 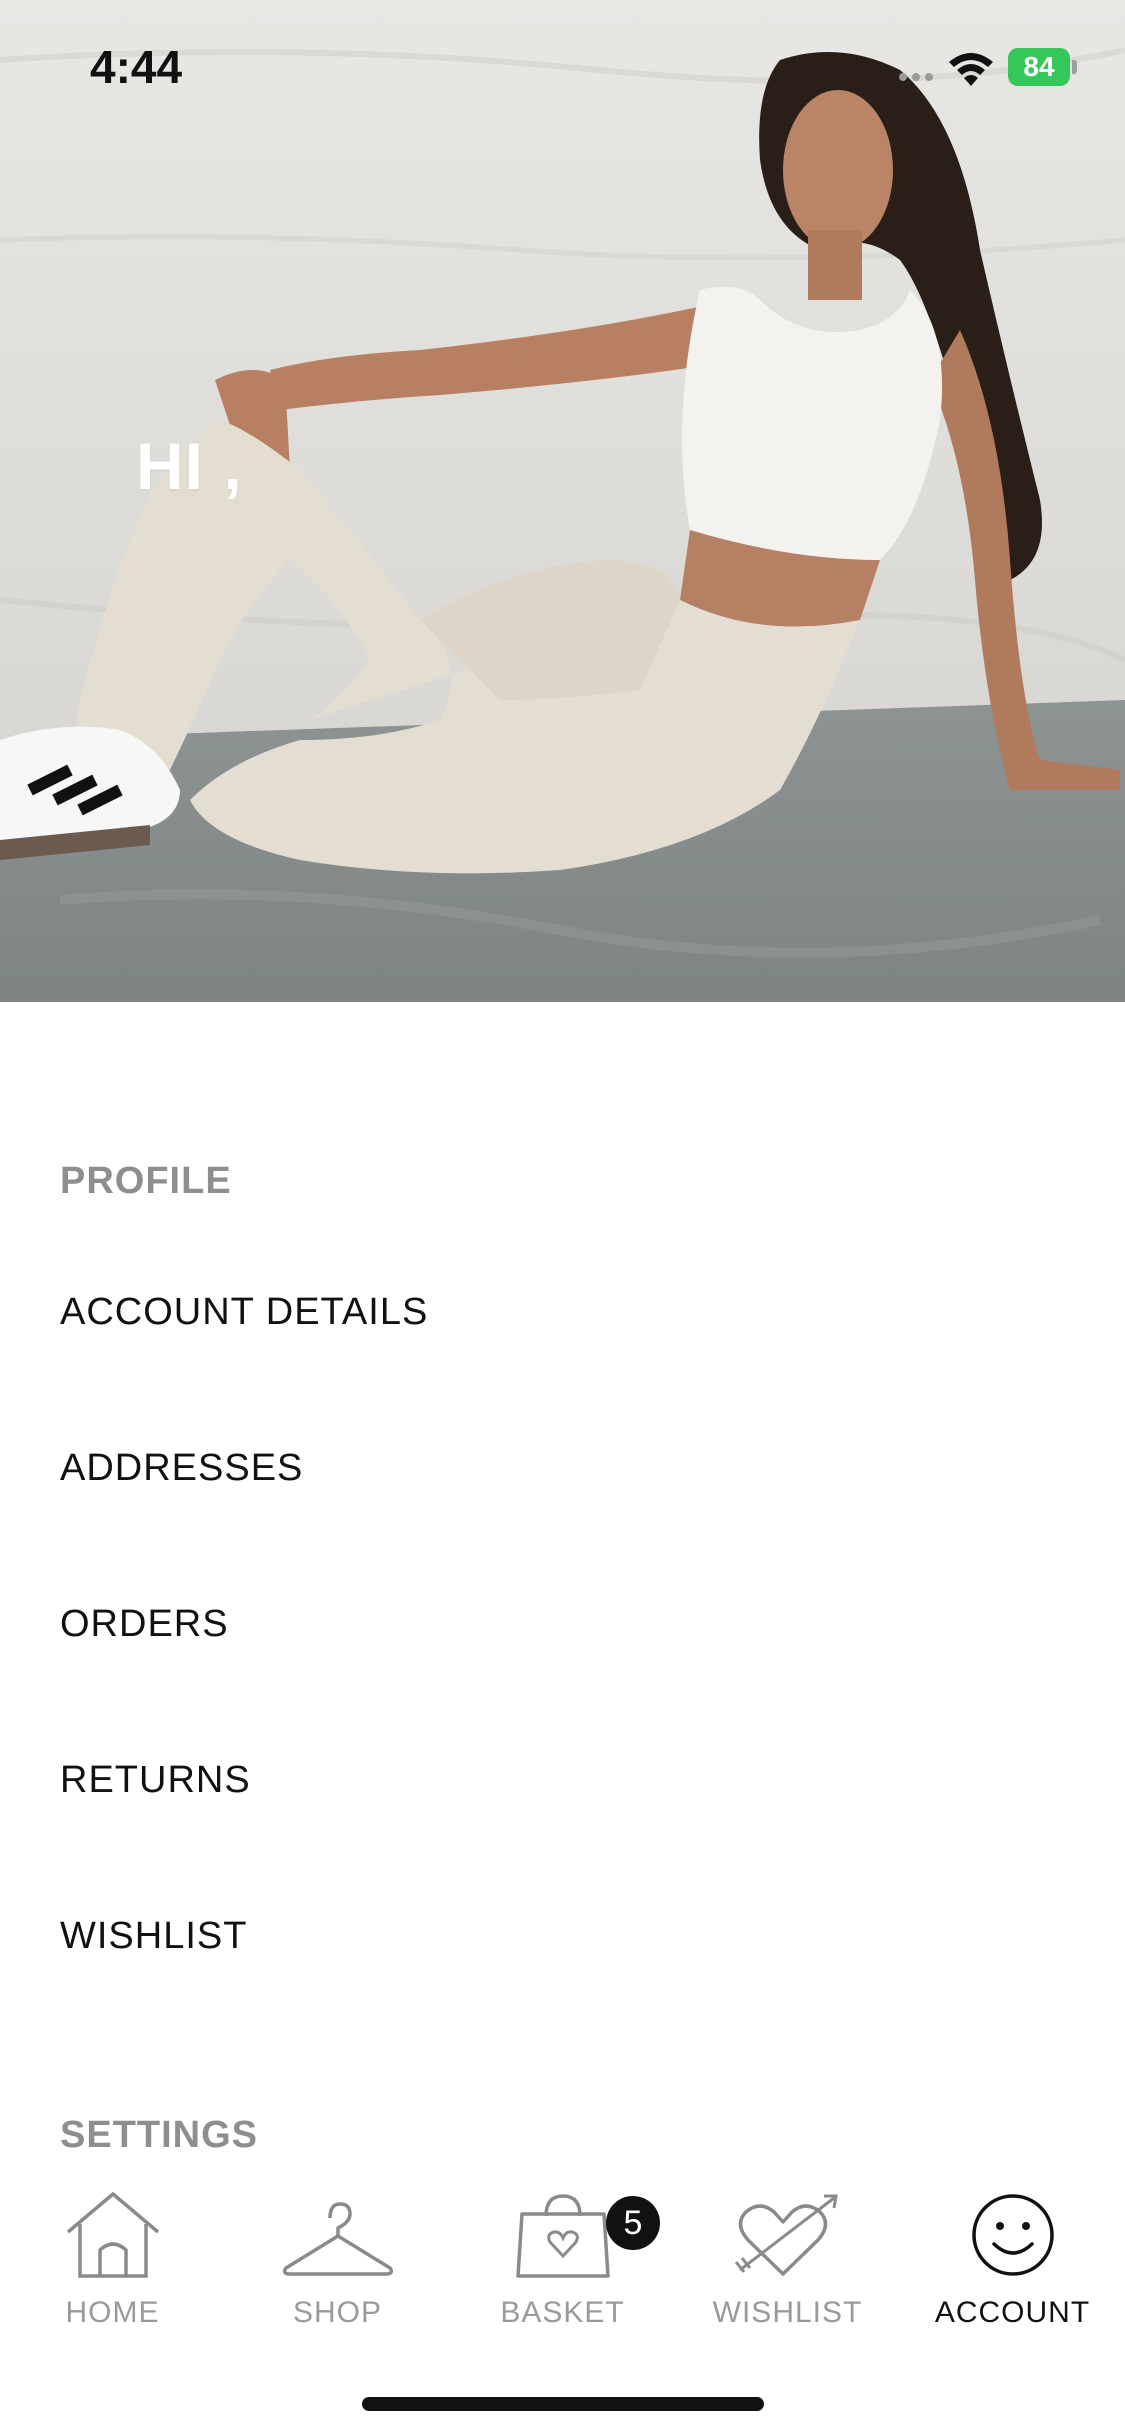 I want to click on tab-home-label: HOME, so click(x=112, y=2312).